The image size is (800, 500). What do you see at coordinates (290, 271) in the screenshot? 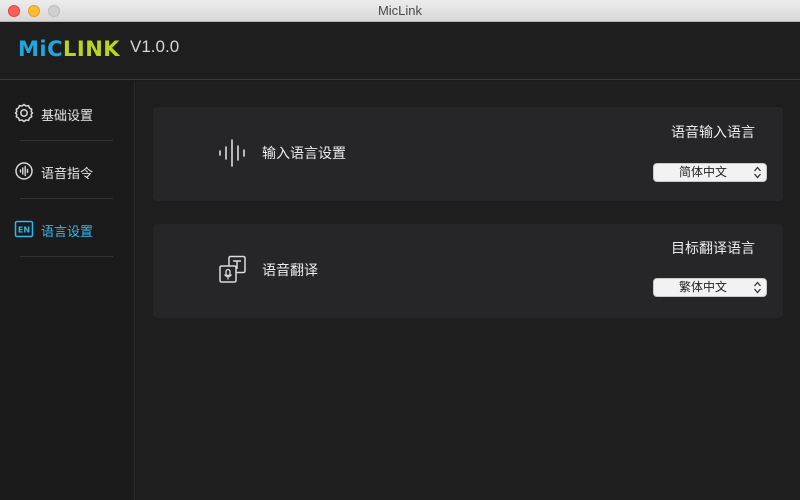
I see `card-title: 语音翻译` at bounding box center [290, 271].